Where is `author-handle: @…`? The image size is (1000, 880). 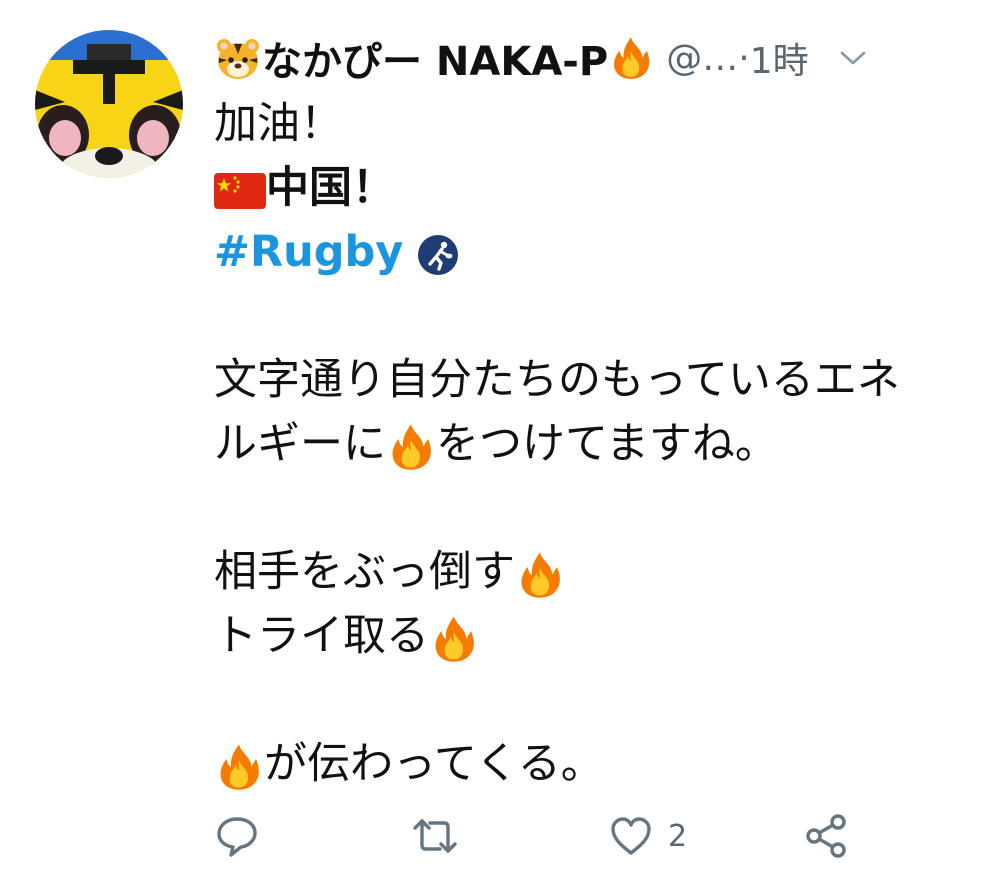
author-handle: @… is located at coordinates (702, 58).